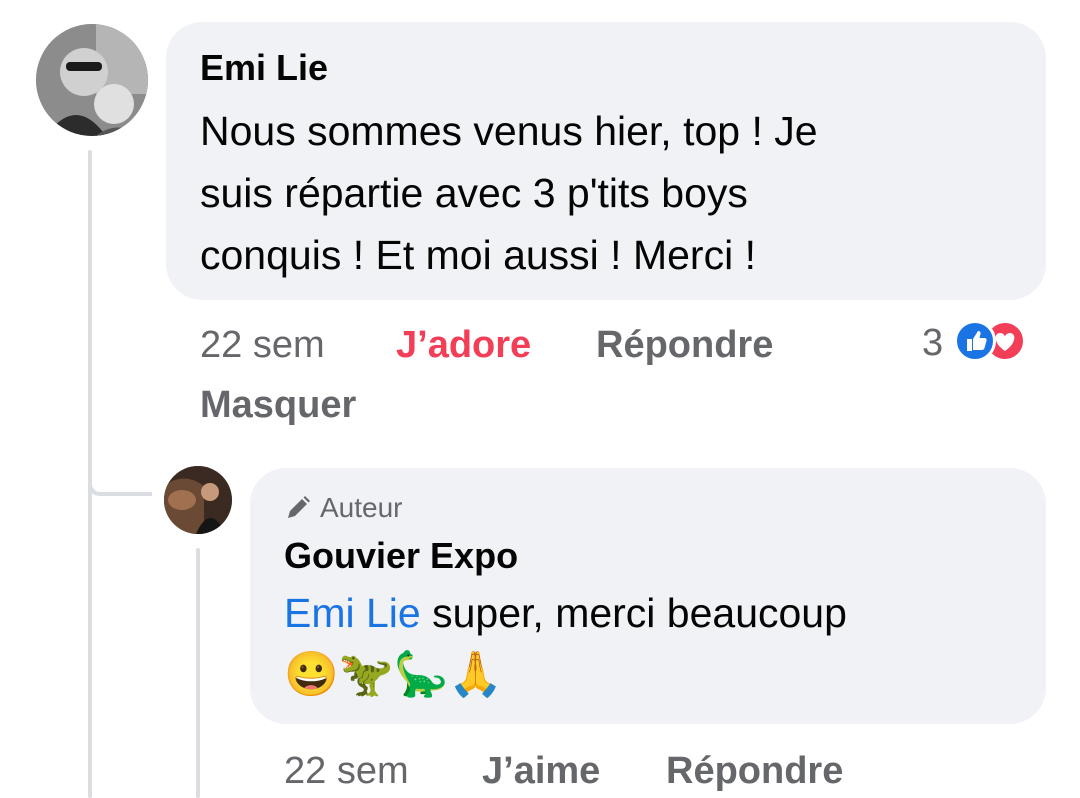 The image size is (1080, 798). Describe the element at coordinates (198, 673) in the screenshot. I see `thread-line-reply` at that location.